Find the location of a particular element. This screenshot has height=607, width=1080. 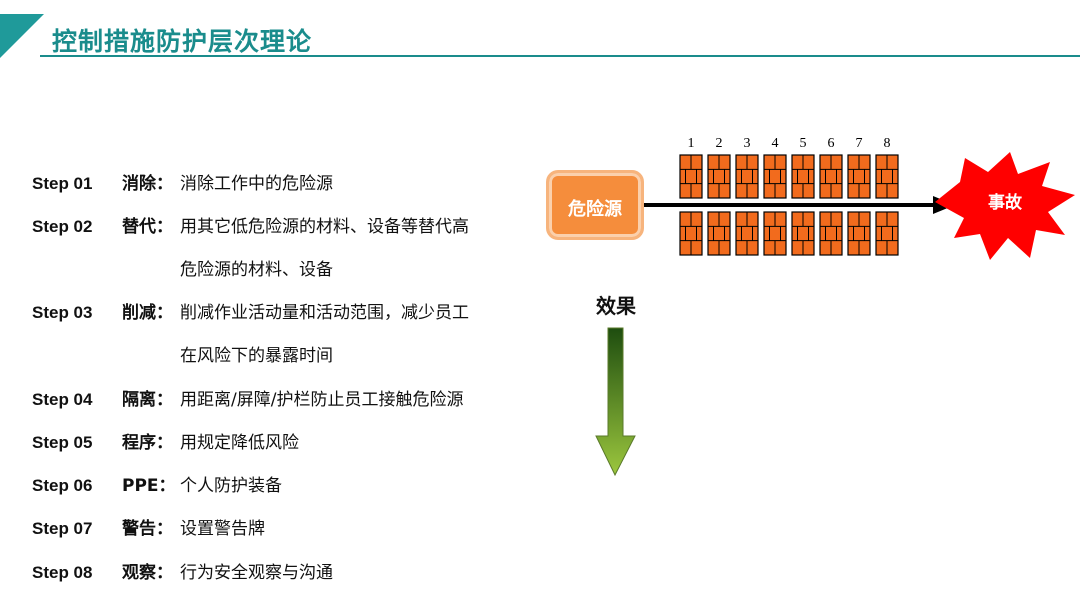

layer-number: 2 is located at coordinates (719, 143).